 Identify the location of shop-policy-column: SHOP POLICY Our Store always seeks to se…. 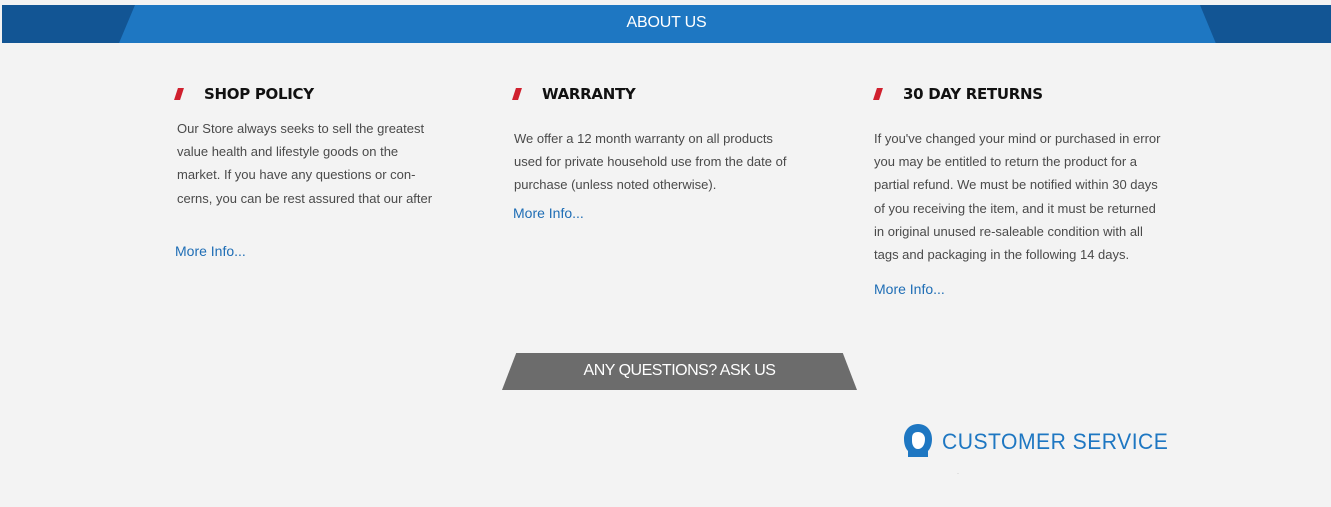
(319, 171).